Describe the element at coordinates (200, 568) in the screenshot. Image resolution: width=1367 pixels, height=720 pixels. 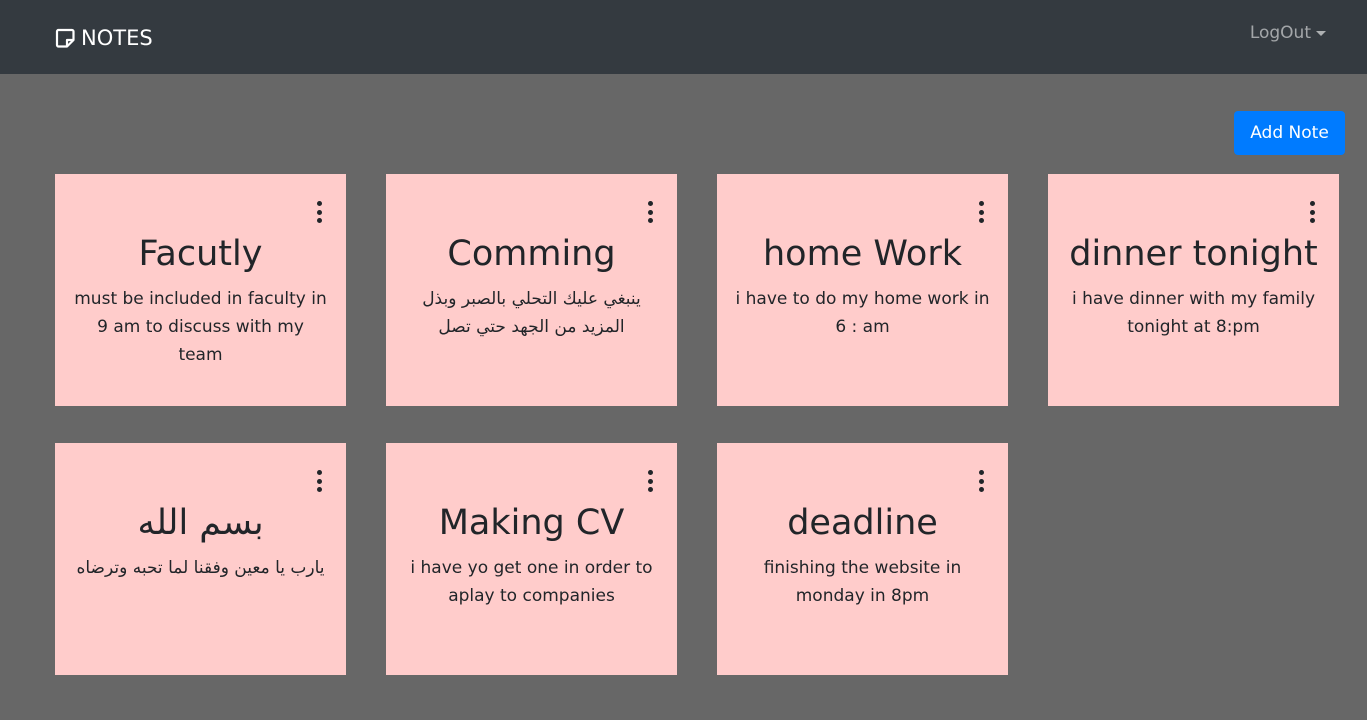
I see `note-body: يارب يا معين وفقنا لما تحبه وترضاه` at that location.